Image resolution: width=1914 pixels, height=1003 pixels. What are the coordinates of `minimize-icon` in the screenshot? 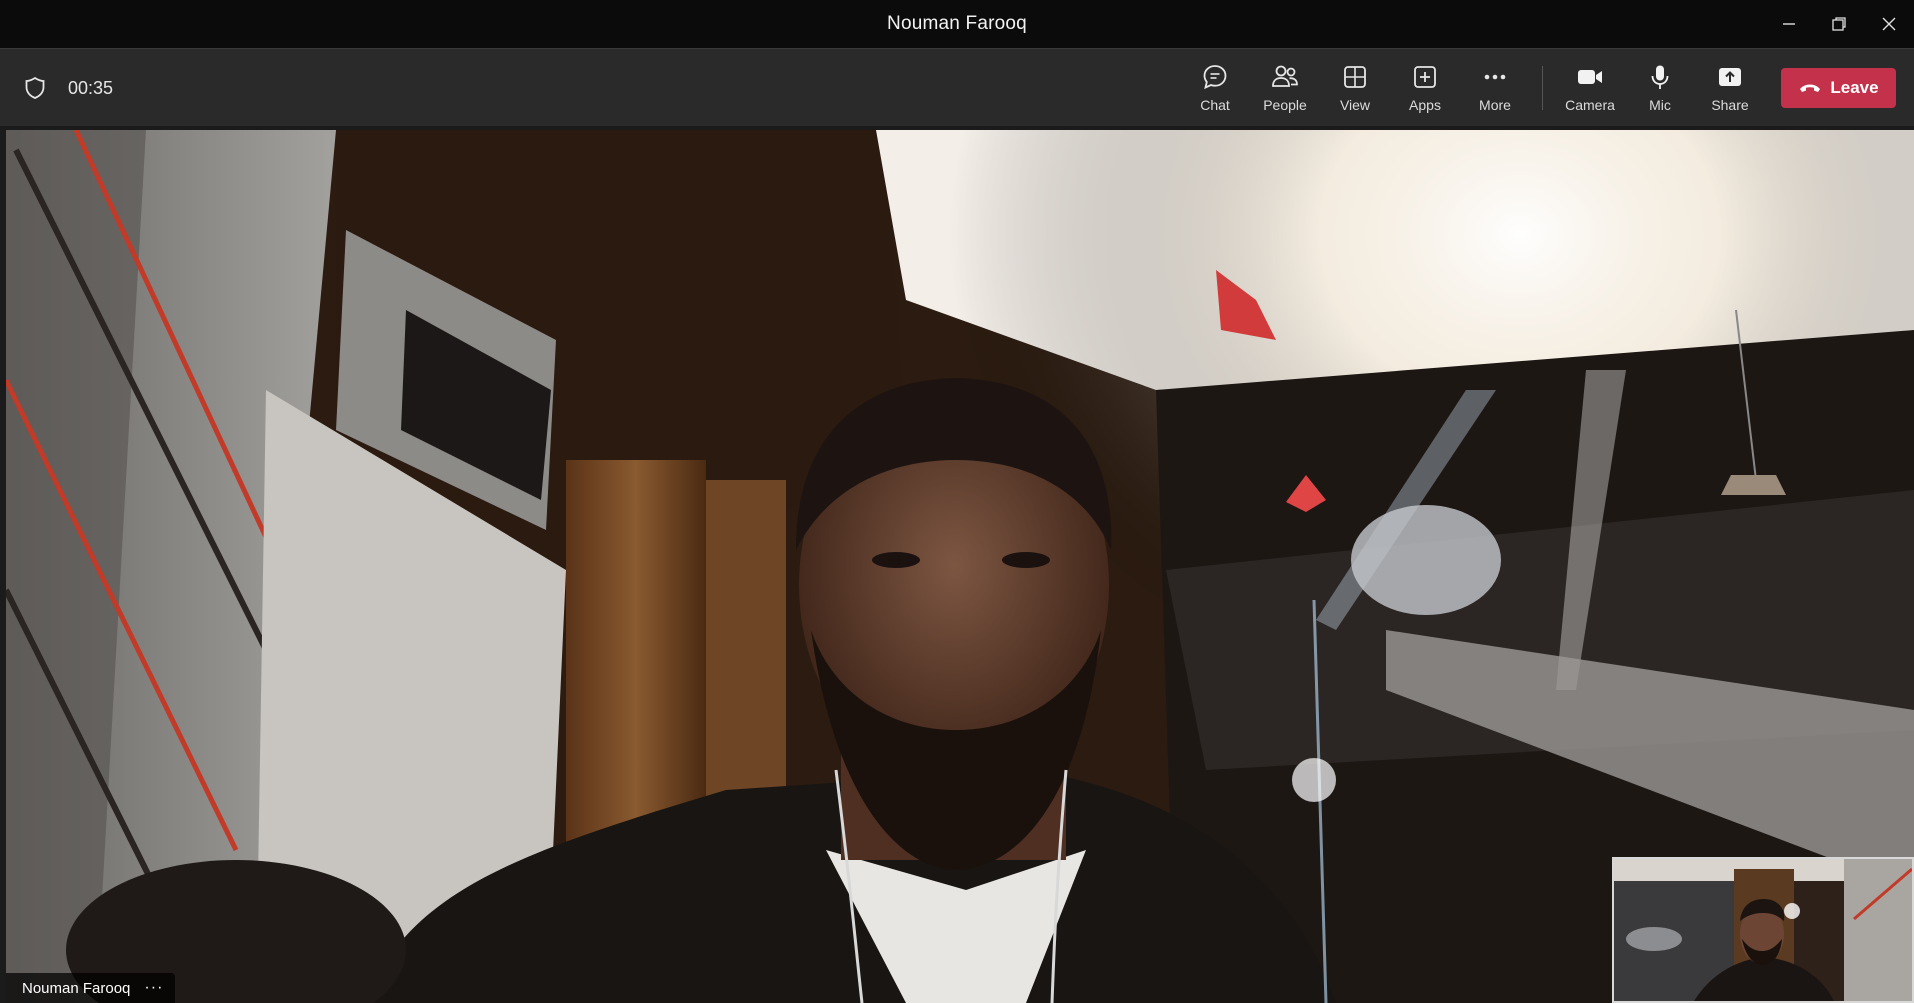 It's located at (1789, 24).